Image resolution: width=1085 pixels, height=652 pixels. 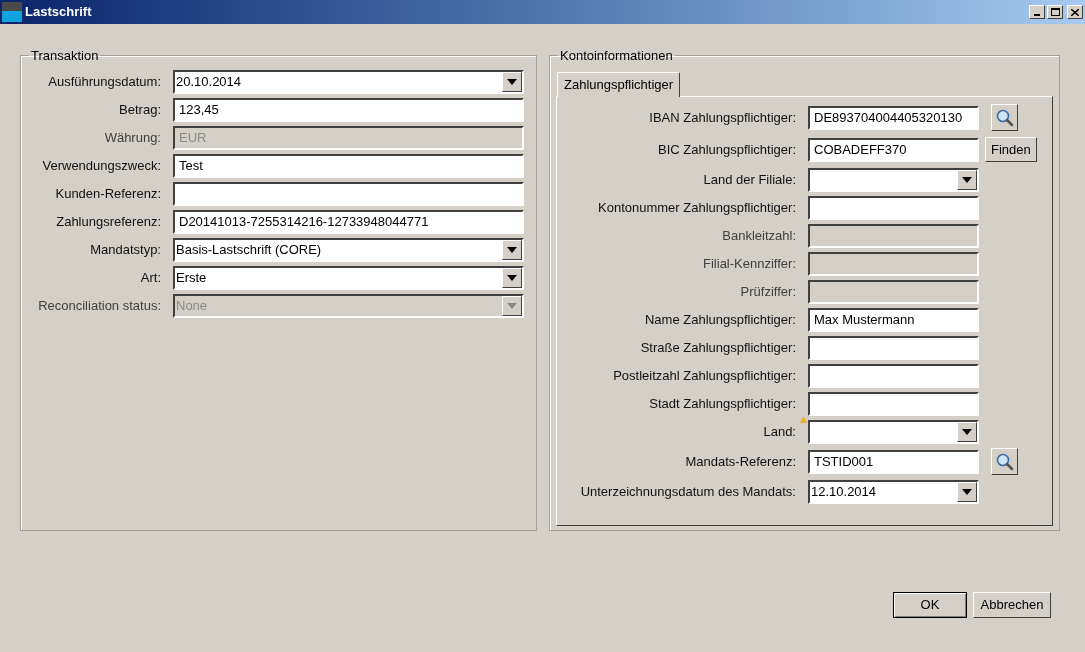 I want to click on field-label: Reconciliation status:, so click(x=99, y=305).